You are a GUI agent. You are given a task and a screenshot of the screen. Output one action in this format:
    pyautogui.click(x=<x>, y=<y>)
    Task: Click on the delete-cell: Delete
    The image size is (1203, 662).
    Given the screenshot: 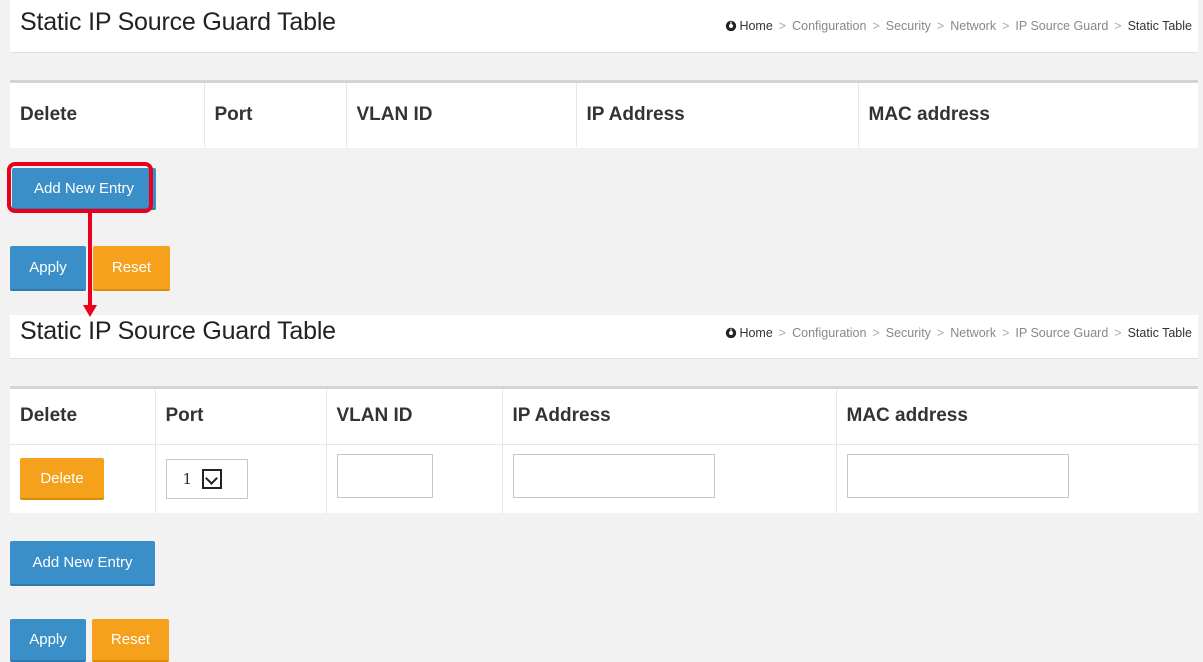 What is the action you would take?
    pyautogui.click(x=82, y=478)
    